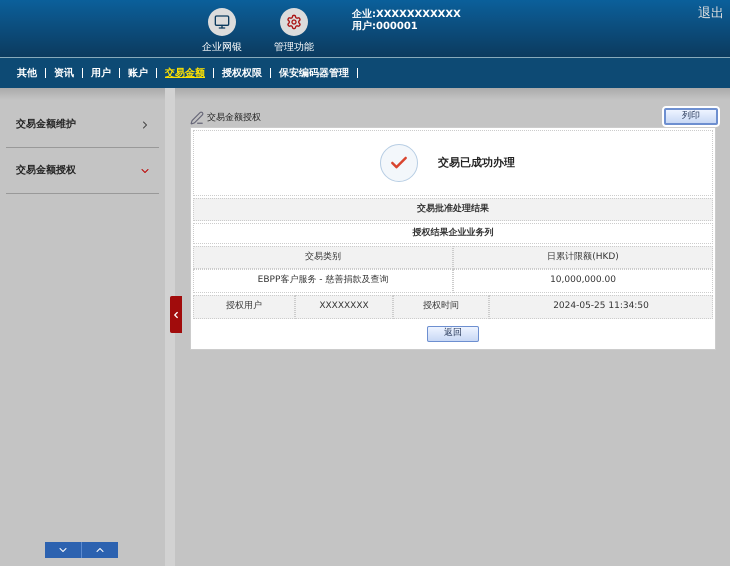 The height and width of the screenshot is (566, 730). What do you see at coordinates (453, 209) in the screenshot?
I see `section-title: 交易批准处理结果` at bounding box center [453, 209].